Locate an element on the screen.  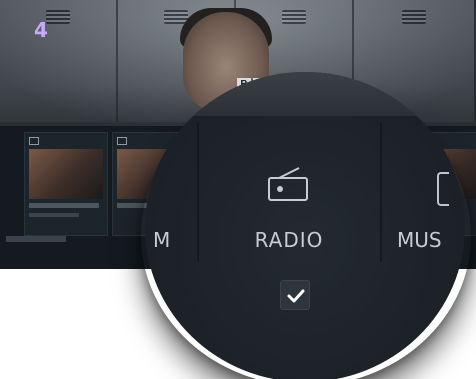
channel4-logo: 4 is located at coordinates (41, 30).